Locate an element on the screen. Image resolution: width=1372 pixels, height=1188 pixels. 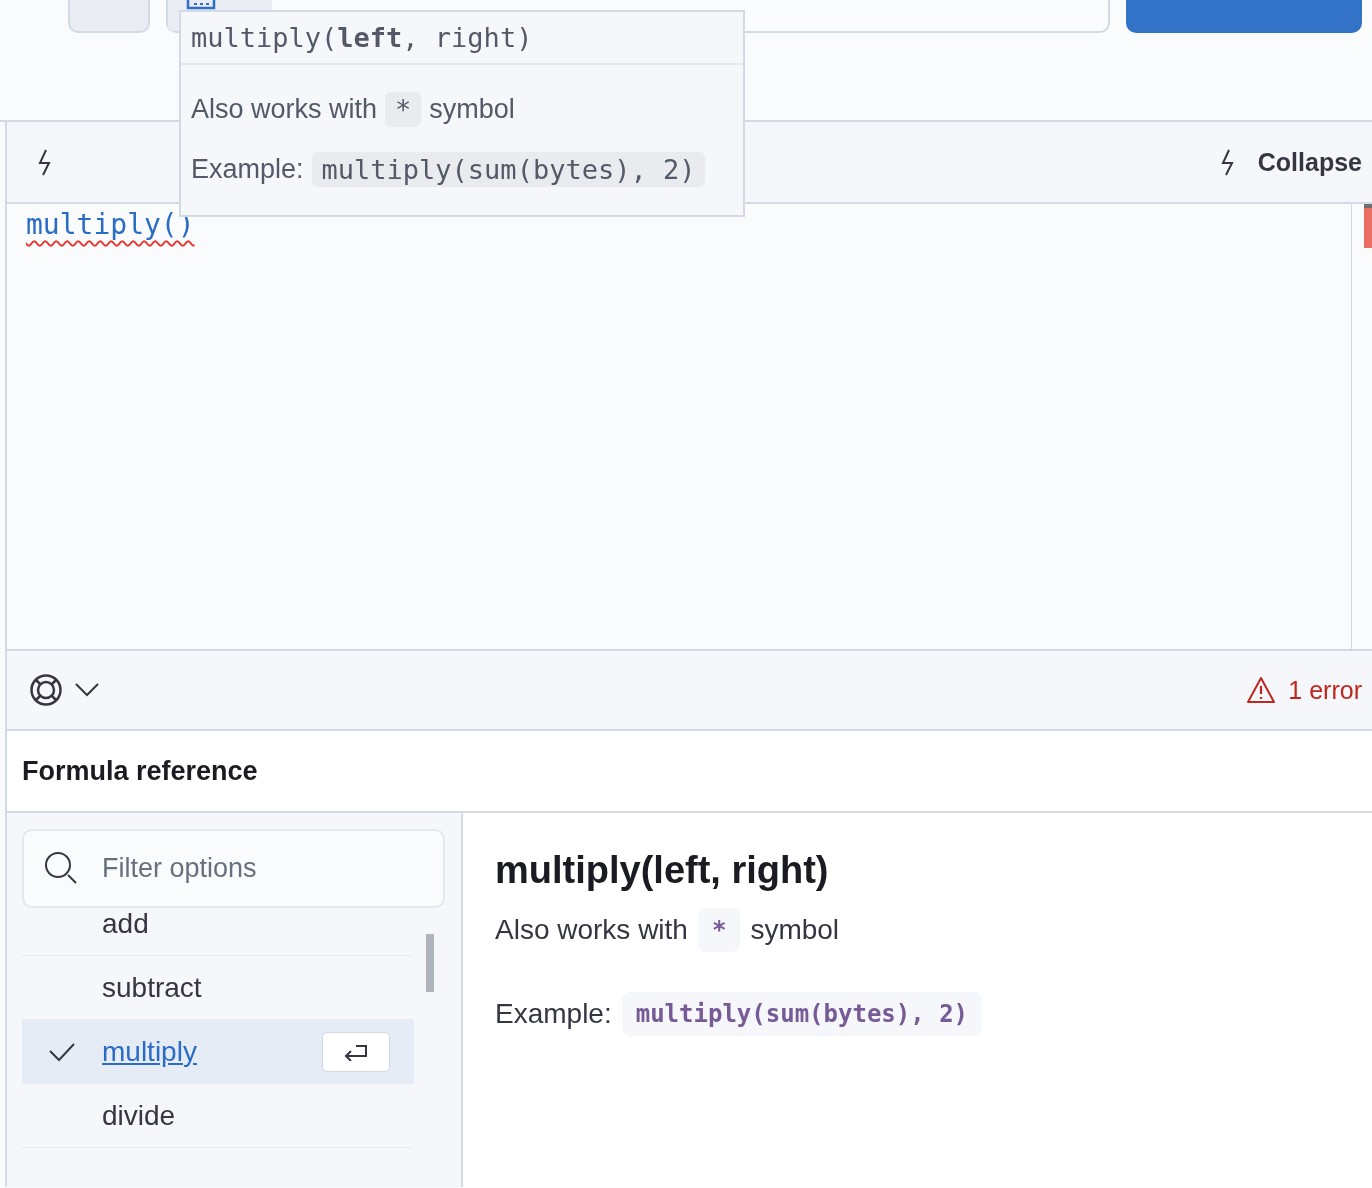
signature-text: multiply(left, right) is located at coordinates (362, 37).